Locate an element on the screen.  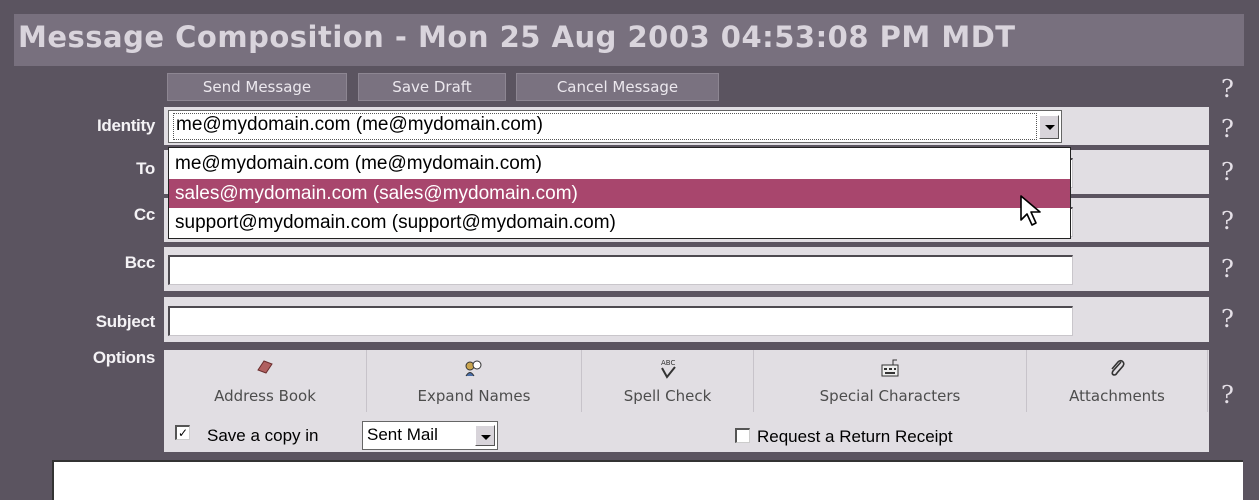
return-receipt-label: Request a Return Receipt is located at coordinates (855, 436).